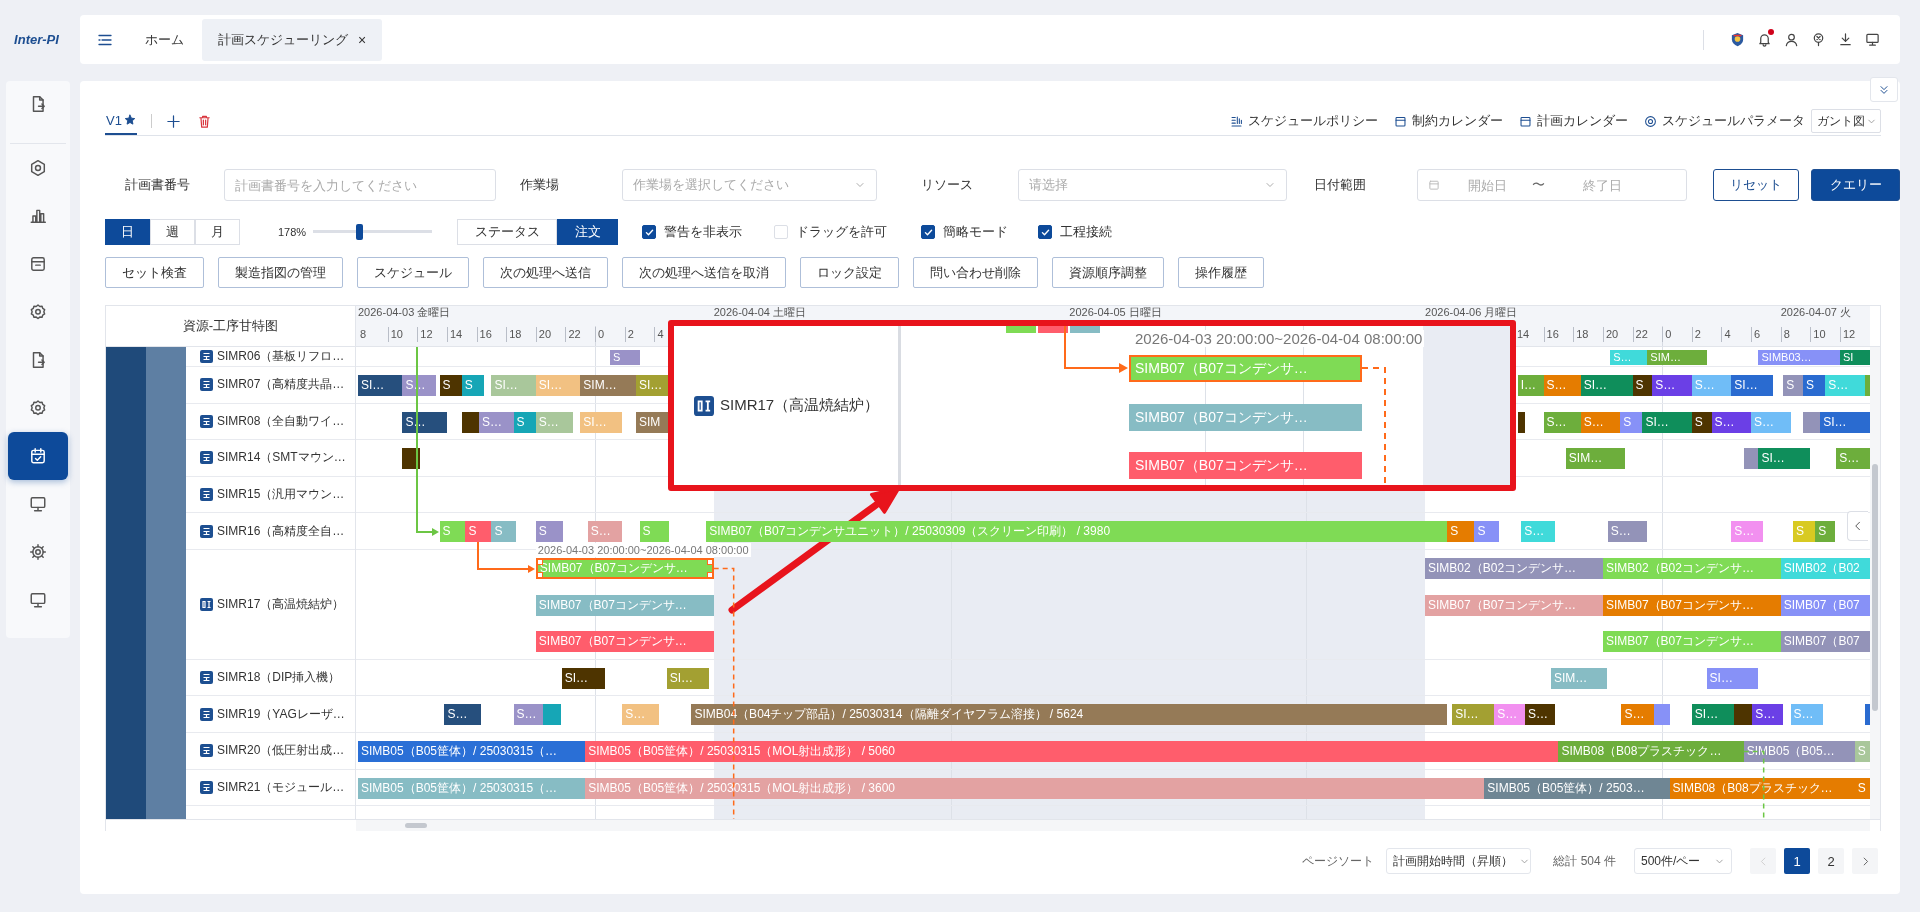  I want to click on page-size-select: 500件/ペー, so click(1683, 861).